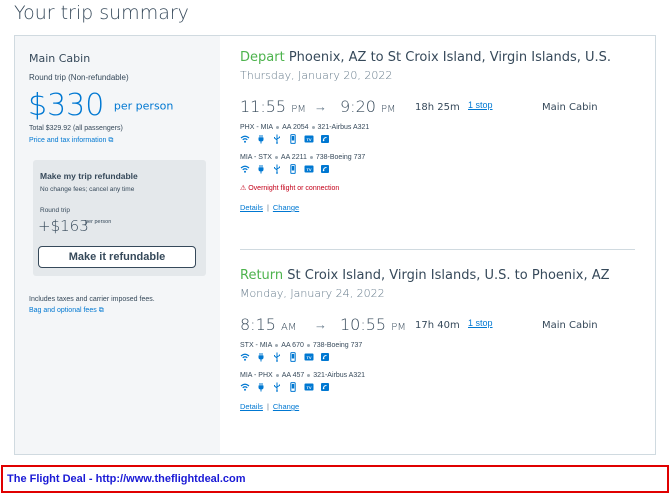 This screenshot has height=495, width=670. Describe the element at coordinates (79, 77) in the screenshot. I see `trip-type: Round trip (Non-refundable)` at that location.